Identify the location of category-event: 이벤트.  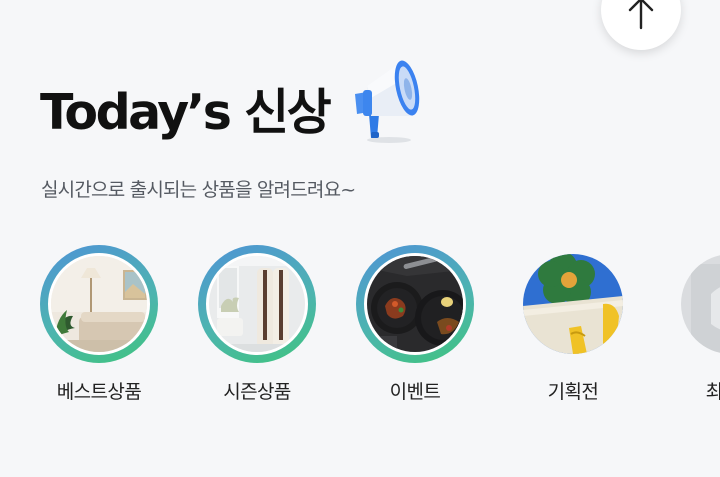
(415, 324).